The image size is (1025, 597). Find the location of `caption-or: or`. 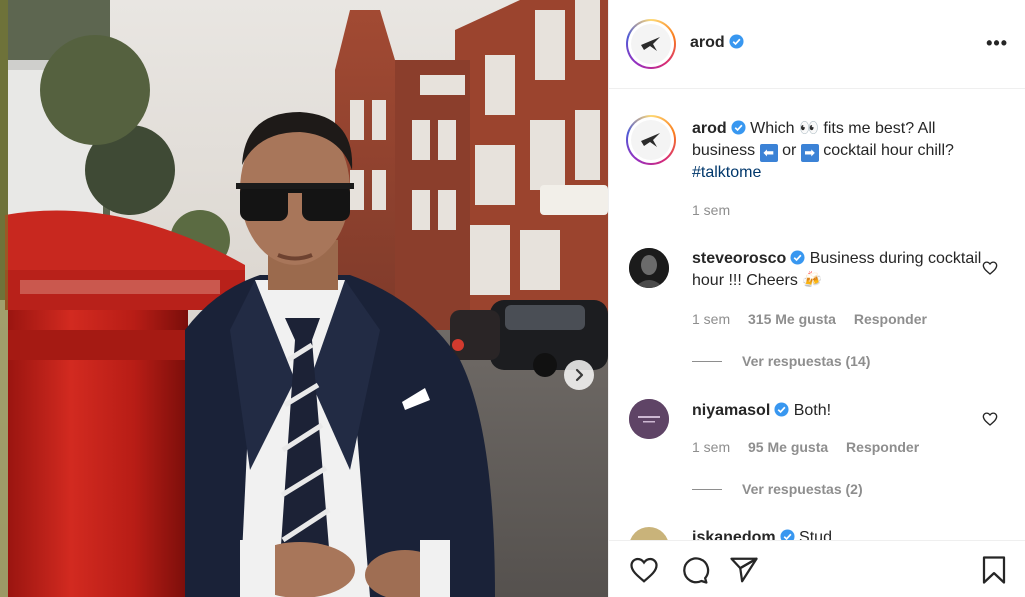

caption-or: or is located at coordinates (789, 150).